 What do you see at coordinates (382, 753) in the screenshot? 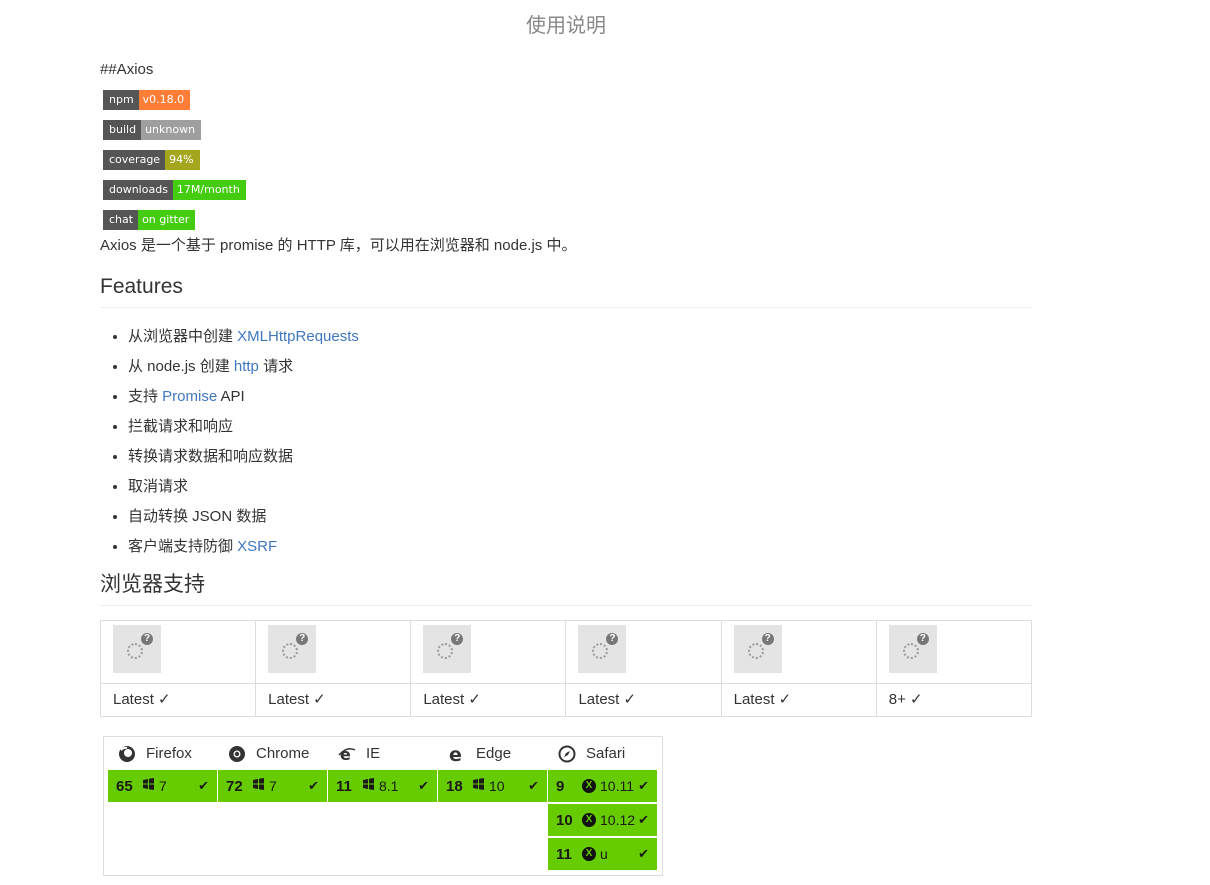
I see `browser-column-header: e IE` at bounding box center [382, 753].